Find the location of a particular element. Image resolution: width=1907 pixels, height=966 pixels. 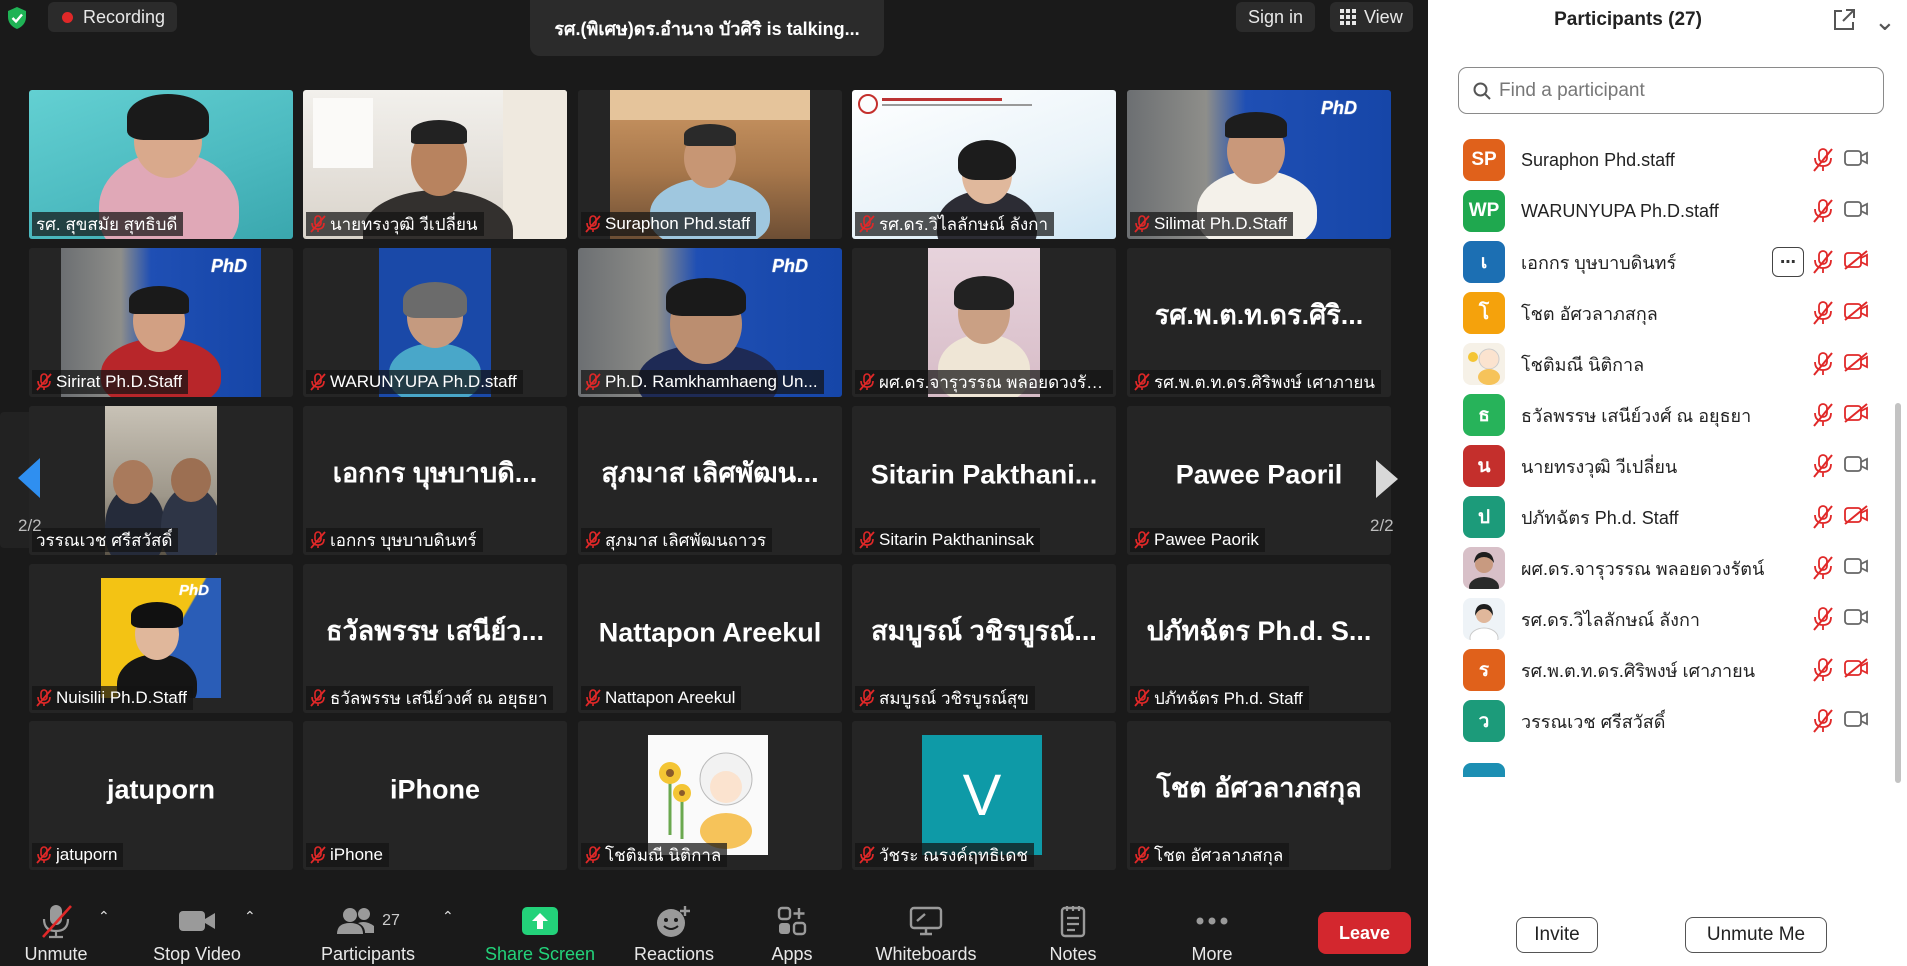

video-tile: jatuporn jatuporn is located at coordinates (161, 795).